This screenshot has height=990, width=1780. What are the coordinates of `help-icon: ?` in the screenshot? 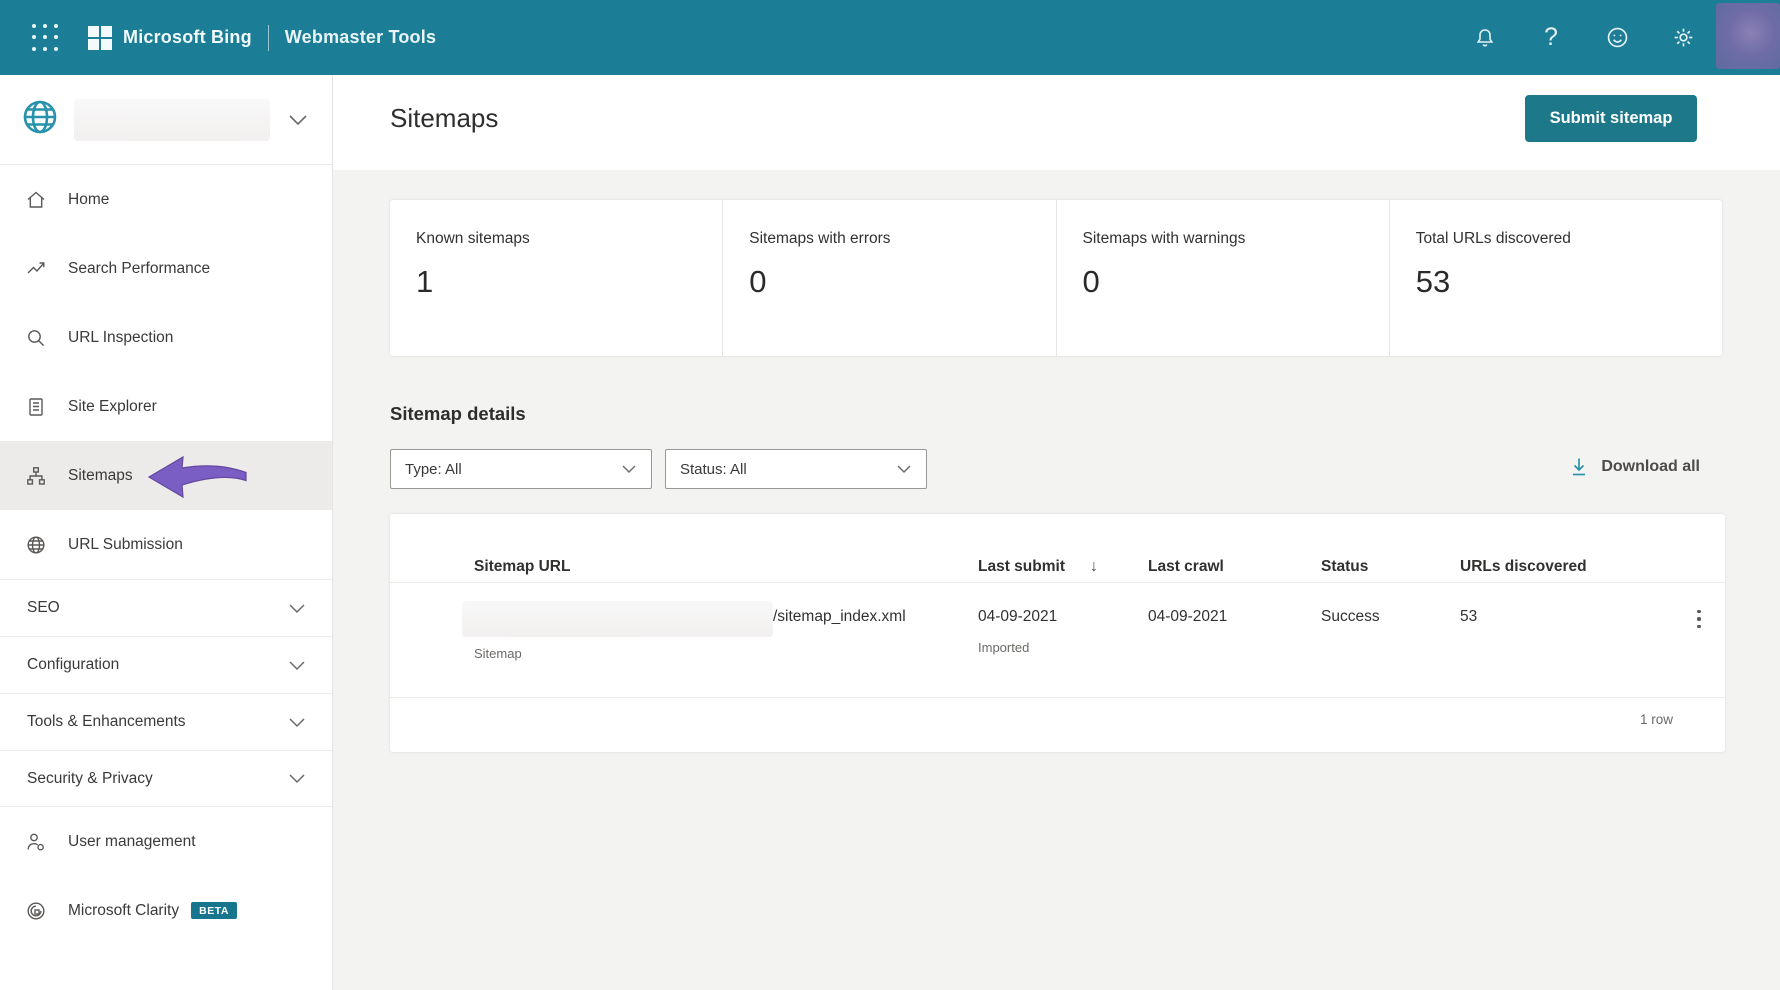 It's located at (1551, 38).